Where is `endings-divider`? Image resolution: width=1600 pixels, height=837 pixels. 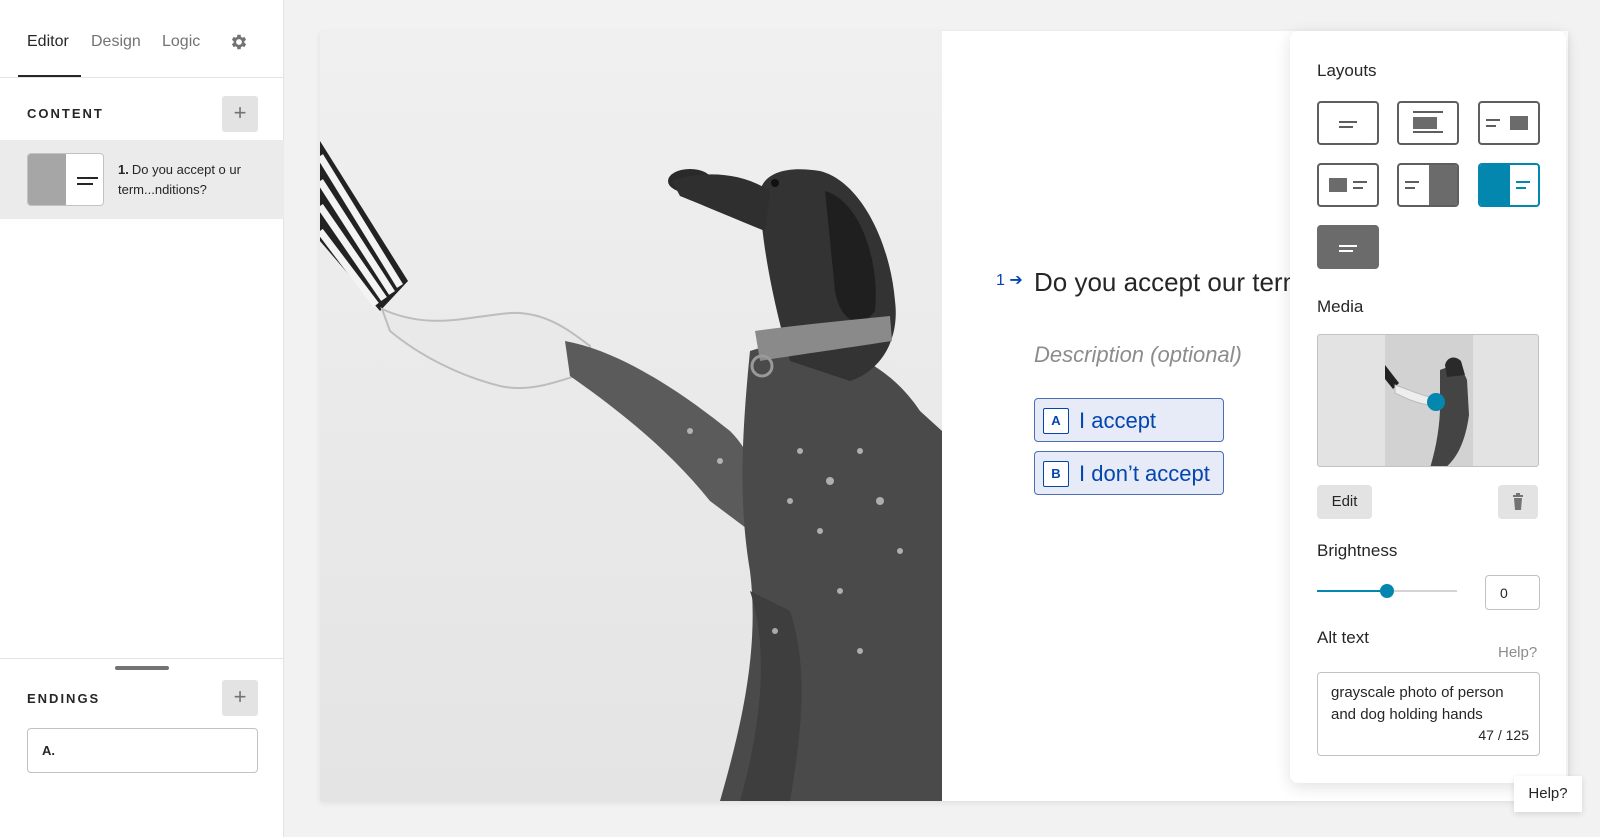
endings-divider is located at coordinates (142, 658).